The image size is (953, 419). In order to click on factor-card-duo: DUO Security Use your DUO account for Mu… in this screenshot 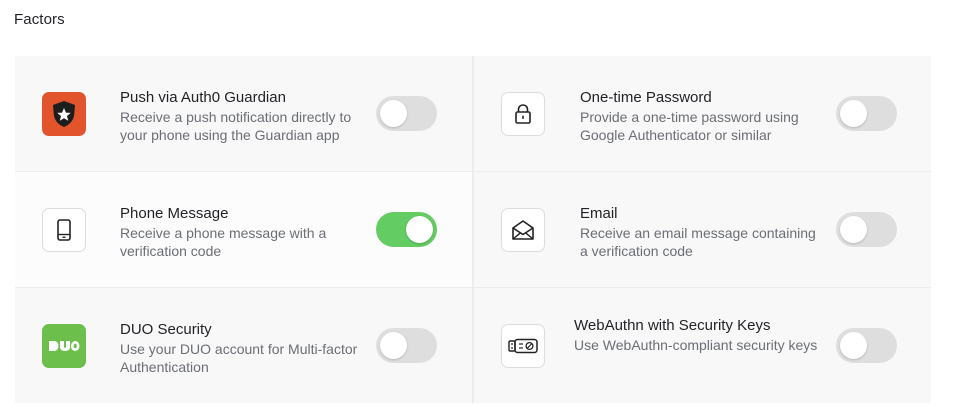, I will do `click(243, 345)`.